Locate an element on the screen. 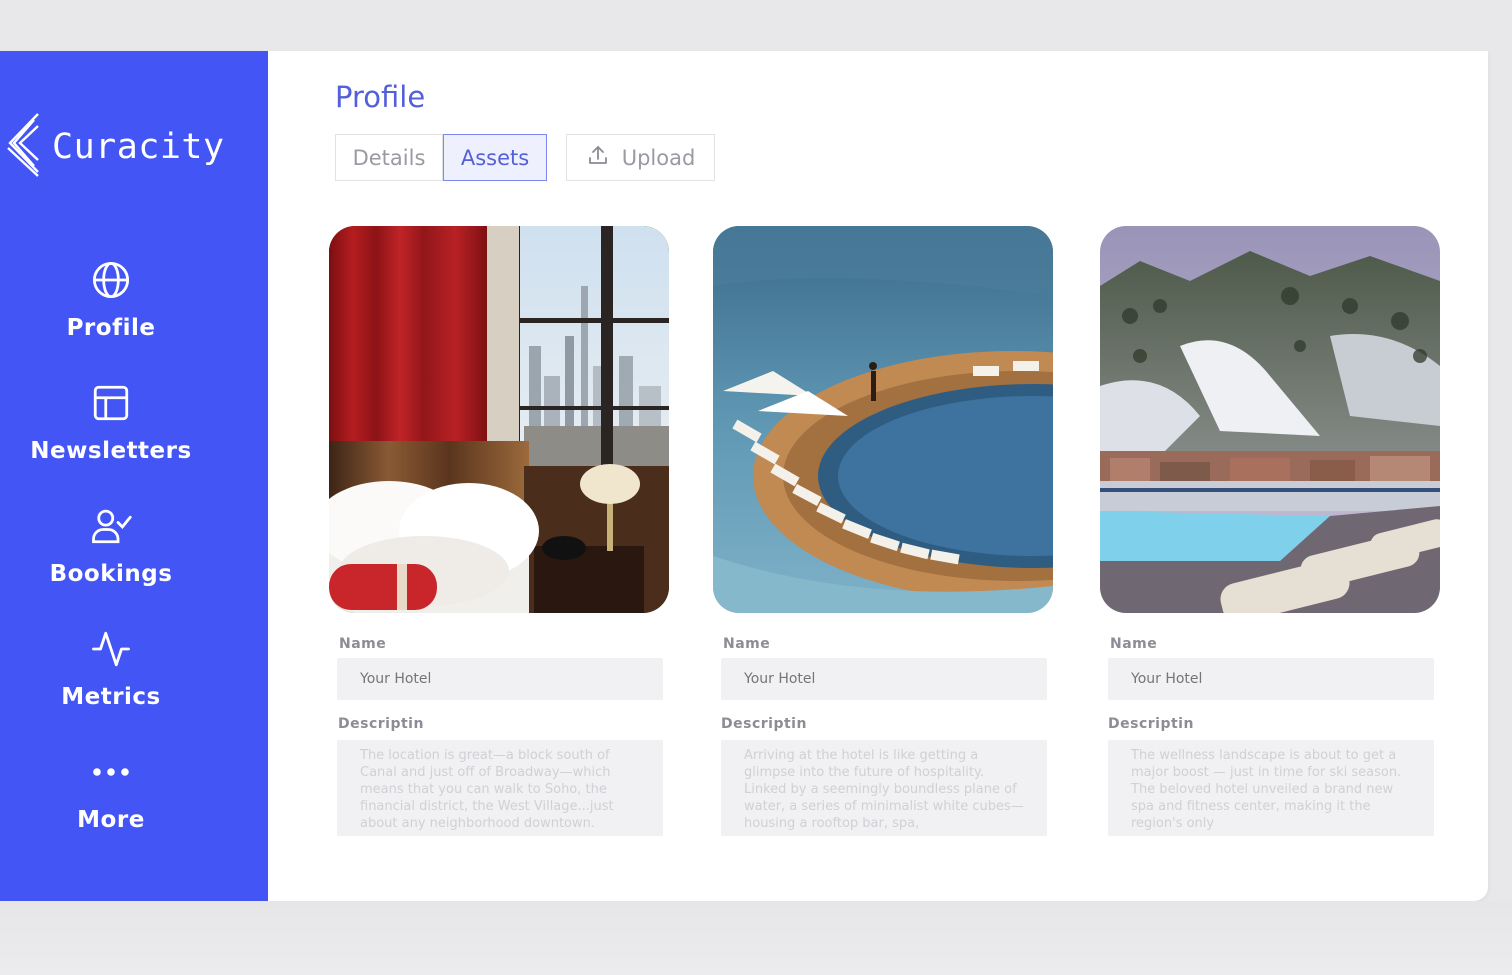  sidebar-item-profile: Profile is located at coordinates (111, 300).